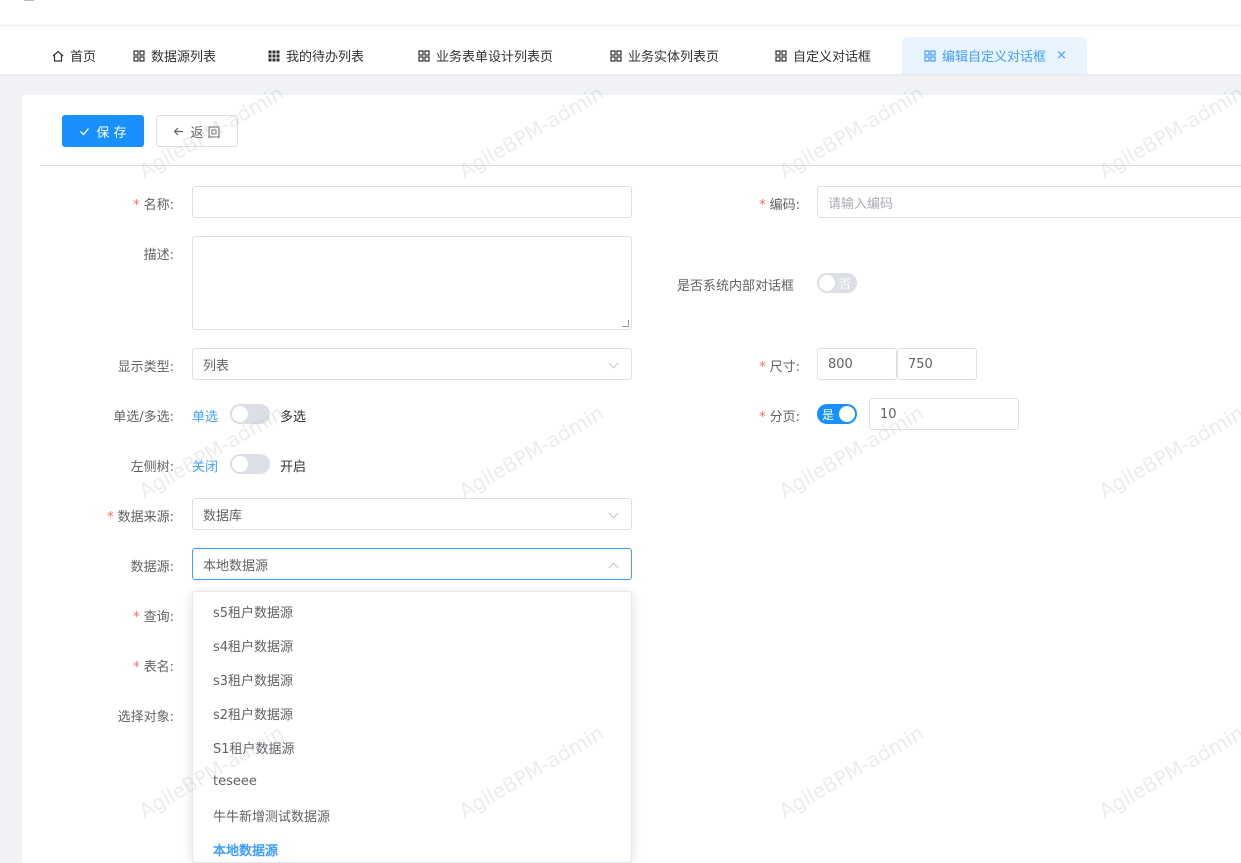 The height and width of the screenshot is (863, 1241). I want to click on resize-grip-icon, so click(625, 323).